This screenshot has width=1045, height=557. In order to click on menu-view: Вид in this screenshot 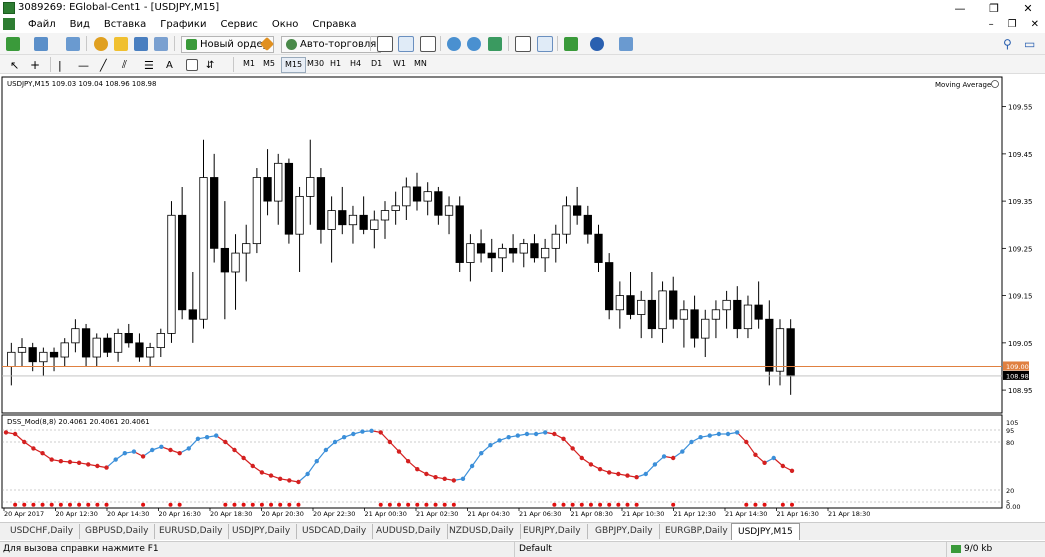, I will do `click(80, 25)`.